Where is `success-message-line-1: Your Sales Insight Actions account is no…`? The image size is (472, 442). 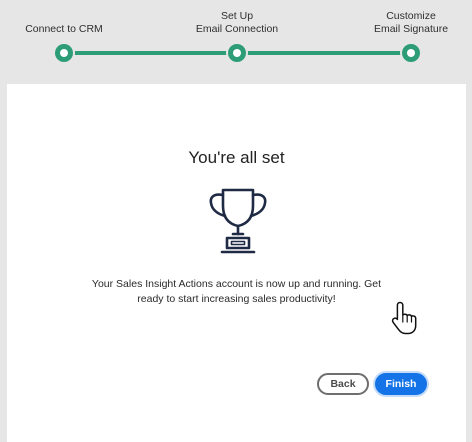
success-message-line-1: Your Sales Insight Actions account is no… is located at coordinates (236, 284).